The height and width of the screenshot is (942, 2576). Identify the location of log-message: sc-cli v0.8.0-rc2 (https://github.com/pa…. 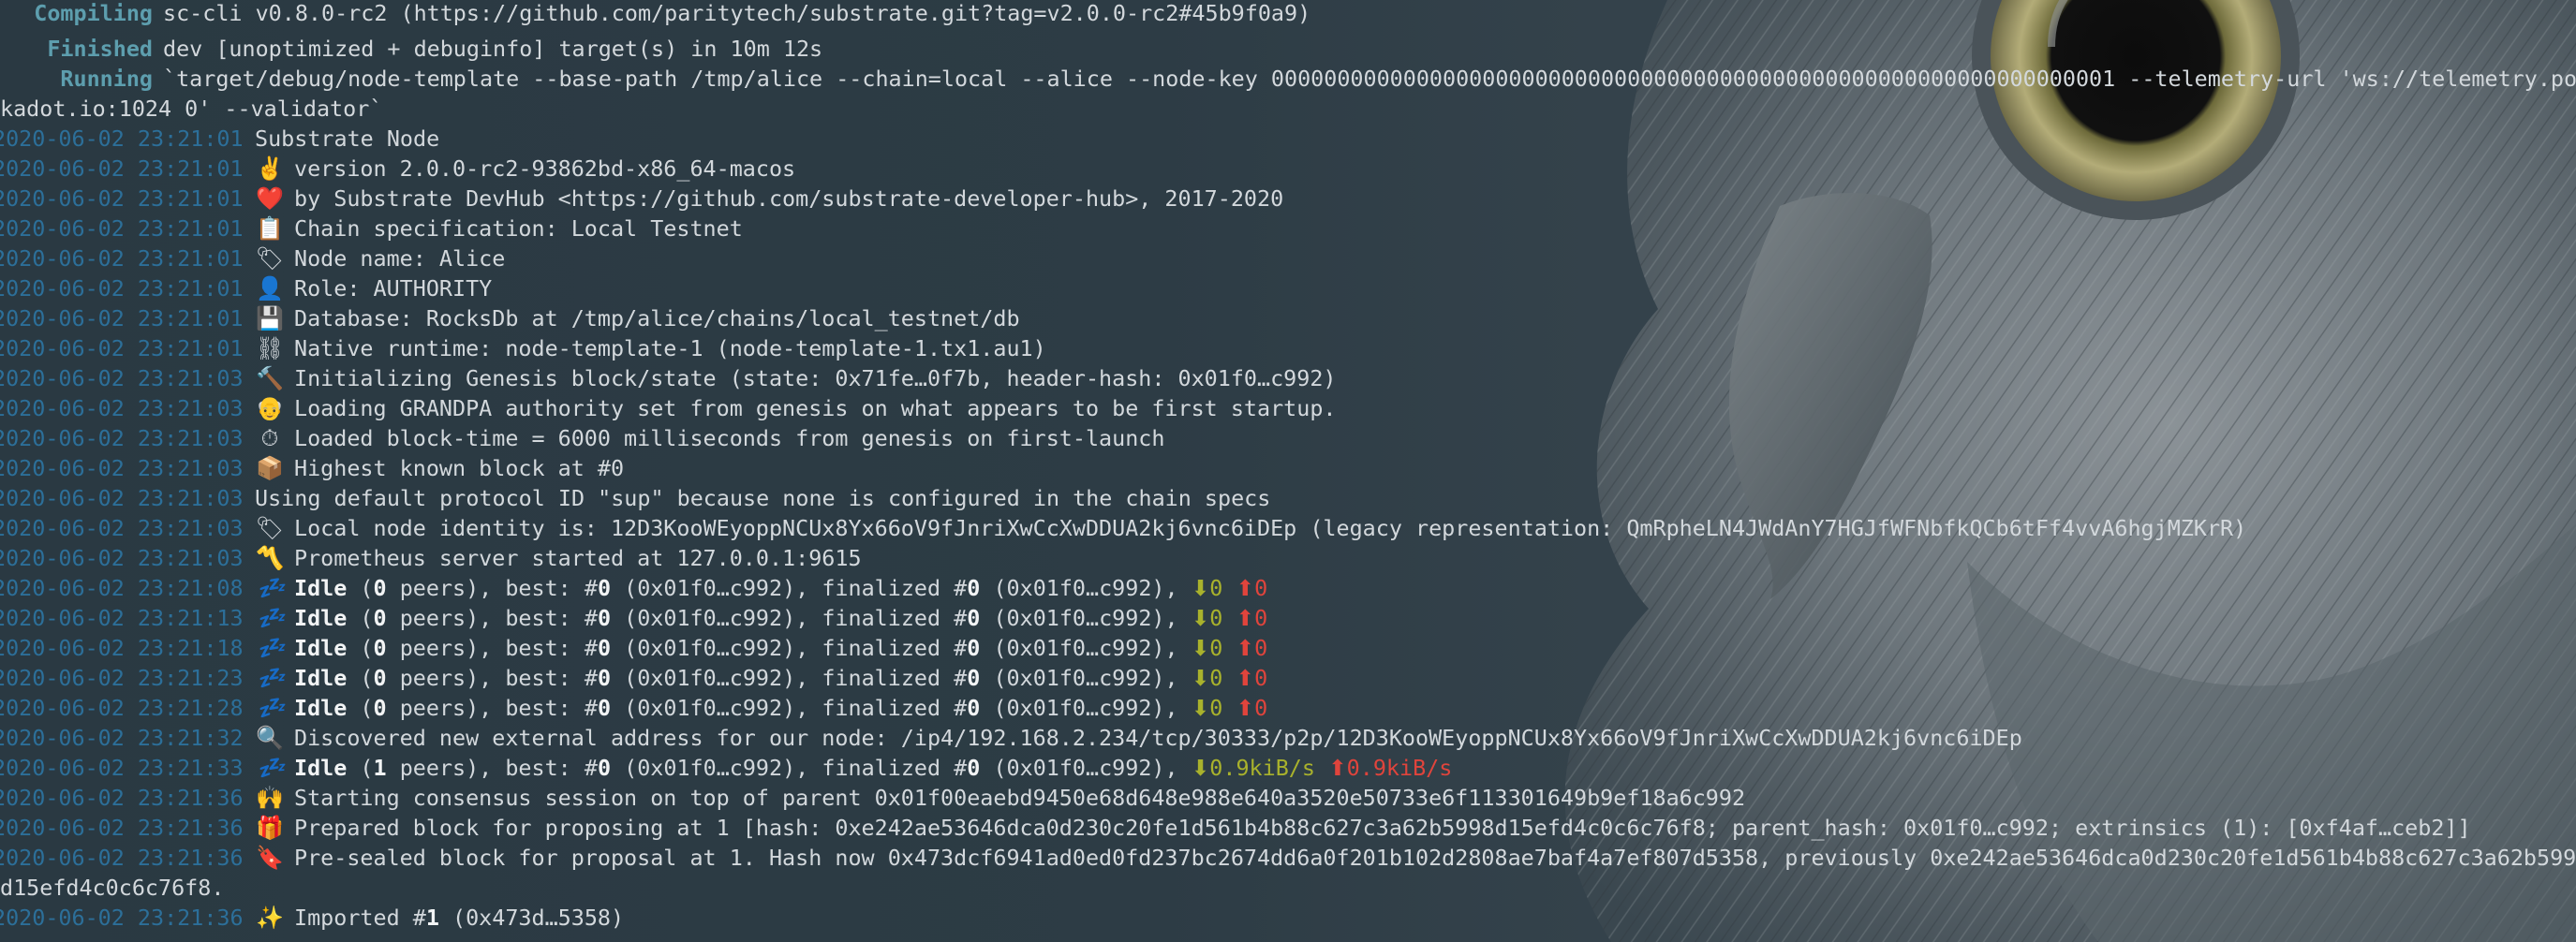
(737, 13).